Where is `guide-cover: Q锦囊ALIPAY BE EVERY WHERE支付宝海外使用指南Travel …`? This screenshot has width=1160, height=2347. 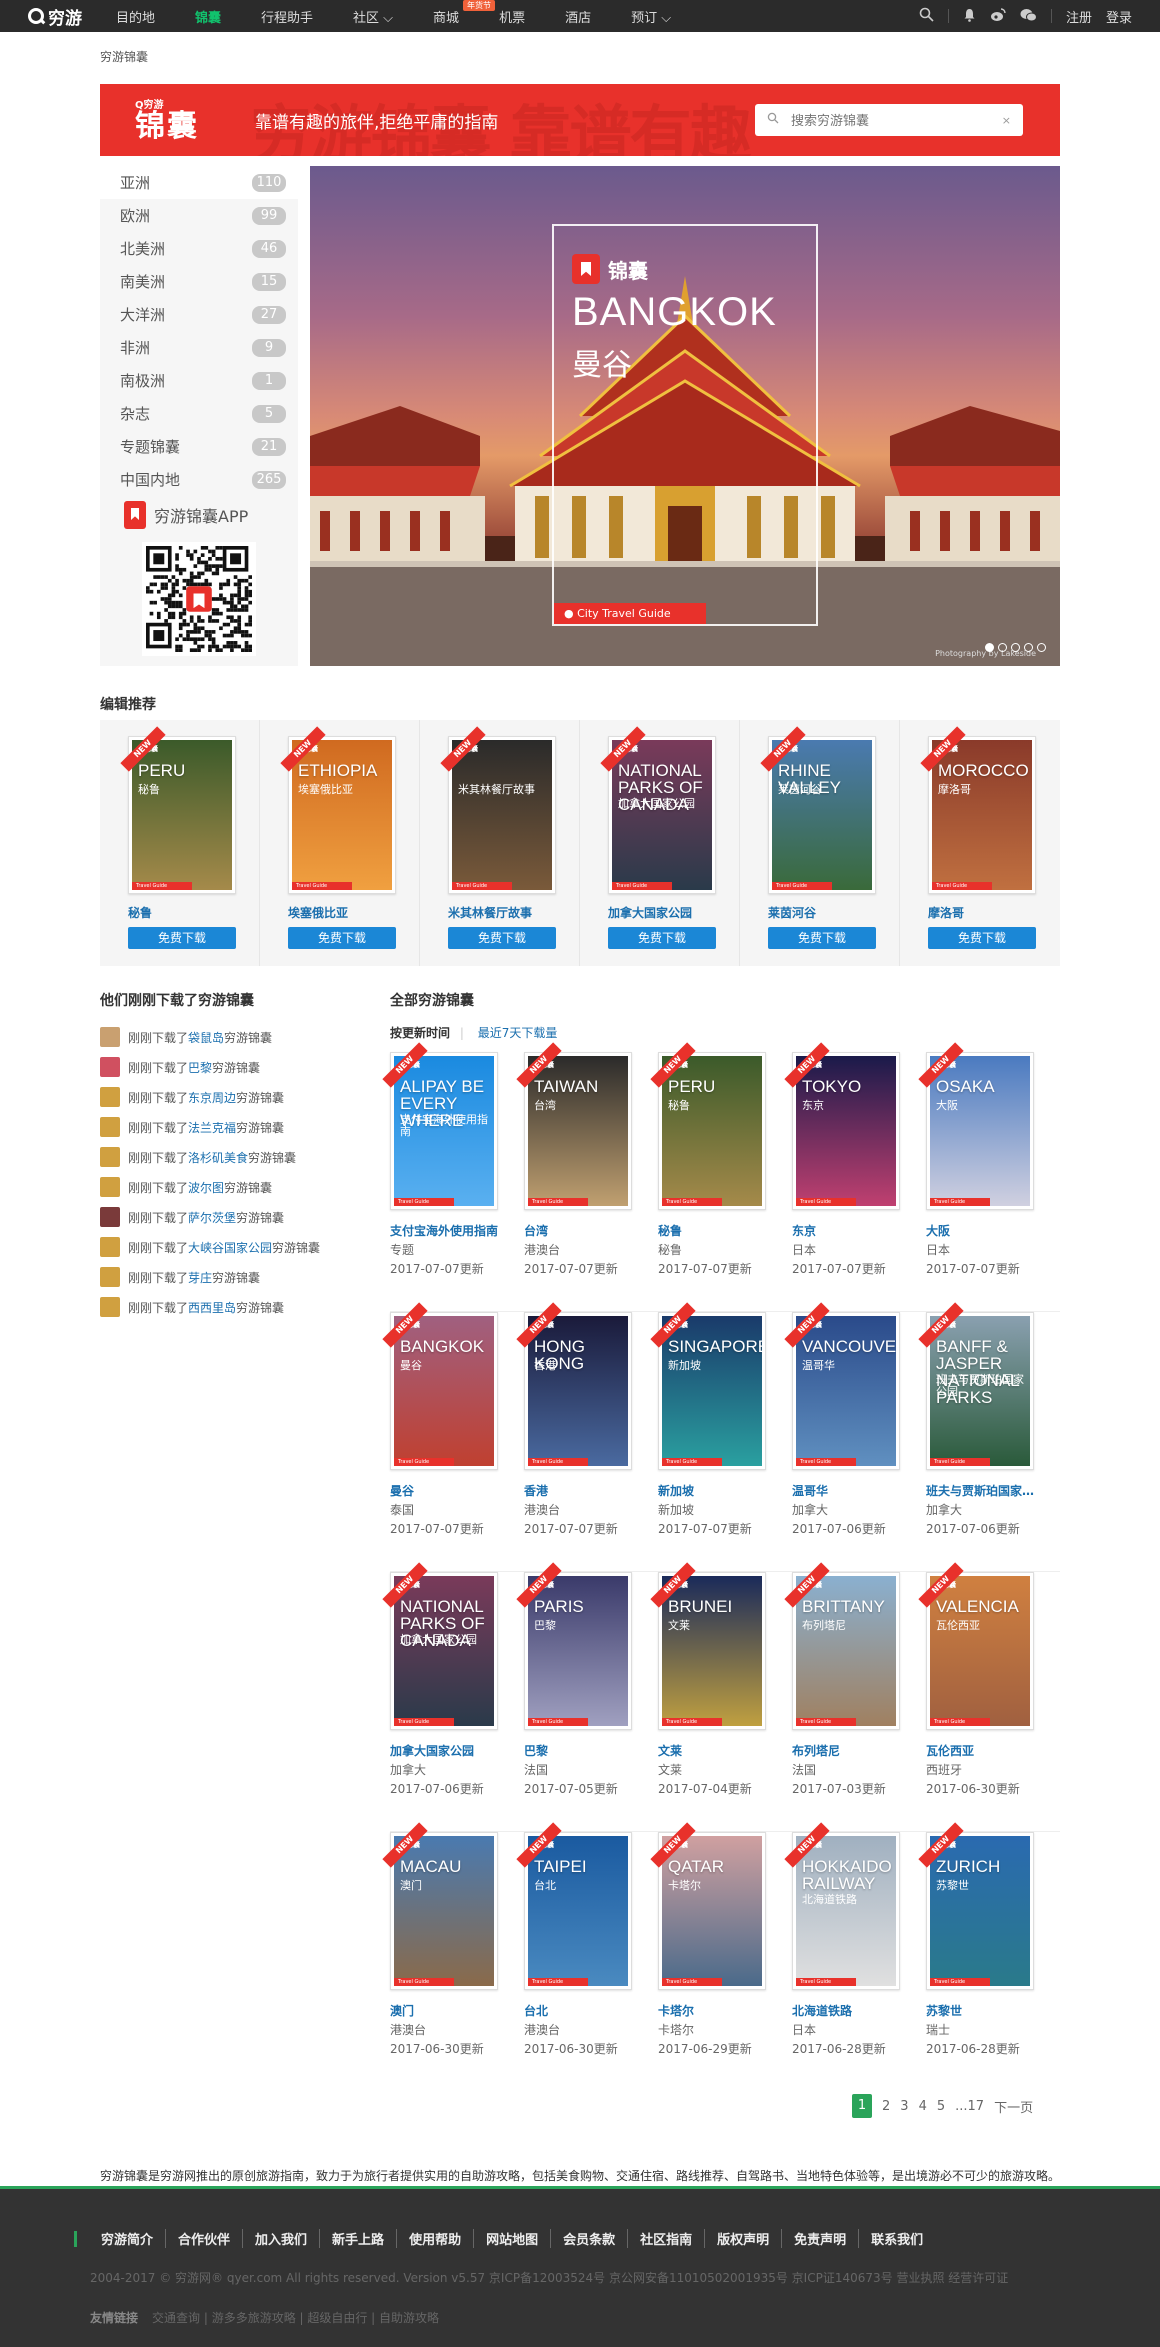
guide-cover: Q锦囊ALIPAY BE EVERY WHERE支付宝海外使用指南Travel … is located at coordinates (440, 1126).